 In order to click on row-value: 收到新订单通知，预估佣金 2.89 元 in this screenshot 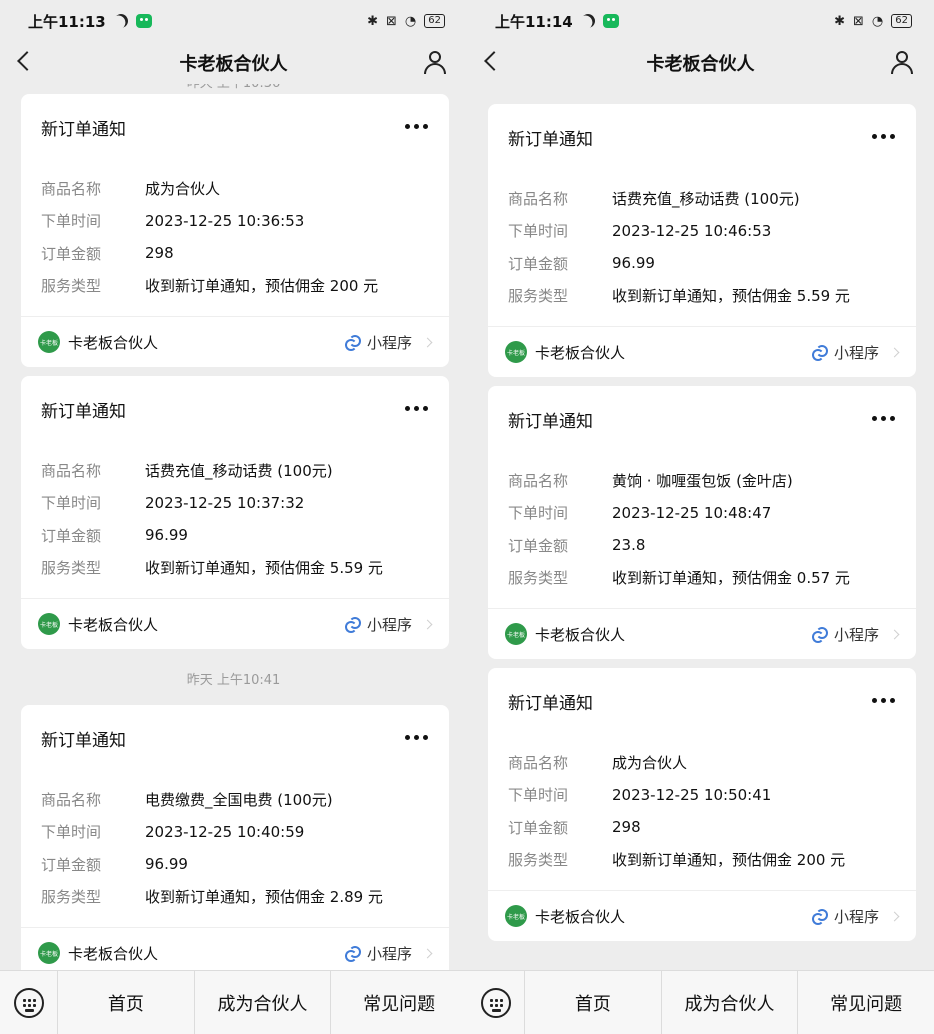, I will do `click(264, 897)`.